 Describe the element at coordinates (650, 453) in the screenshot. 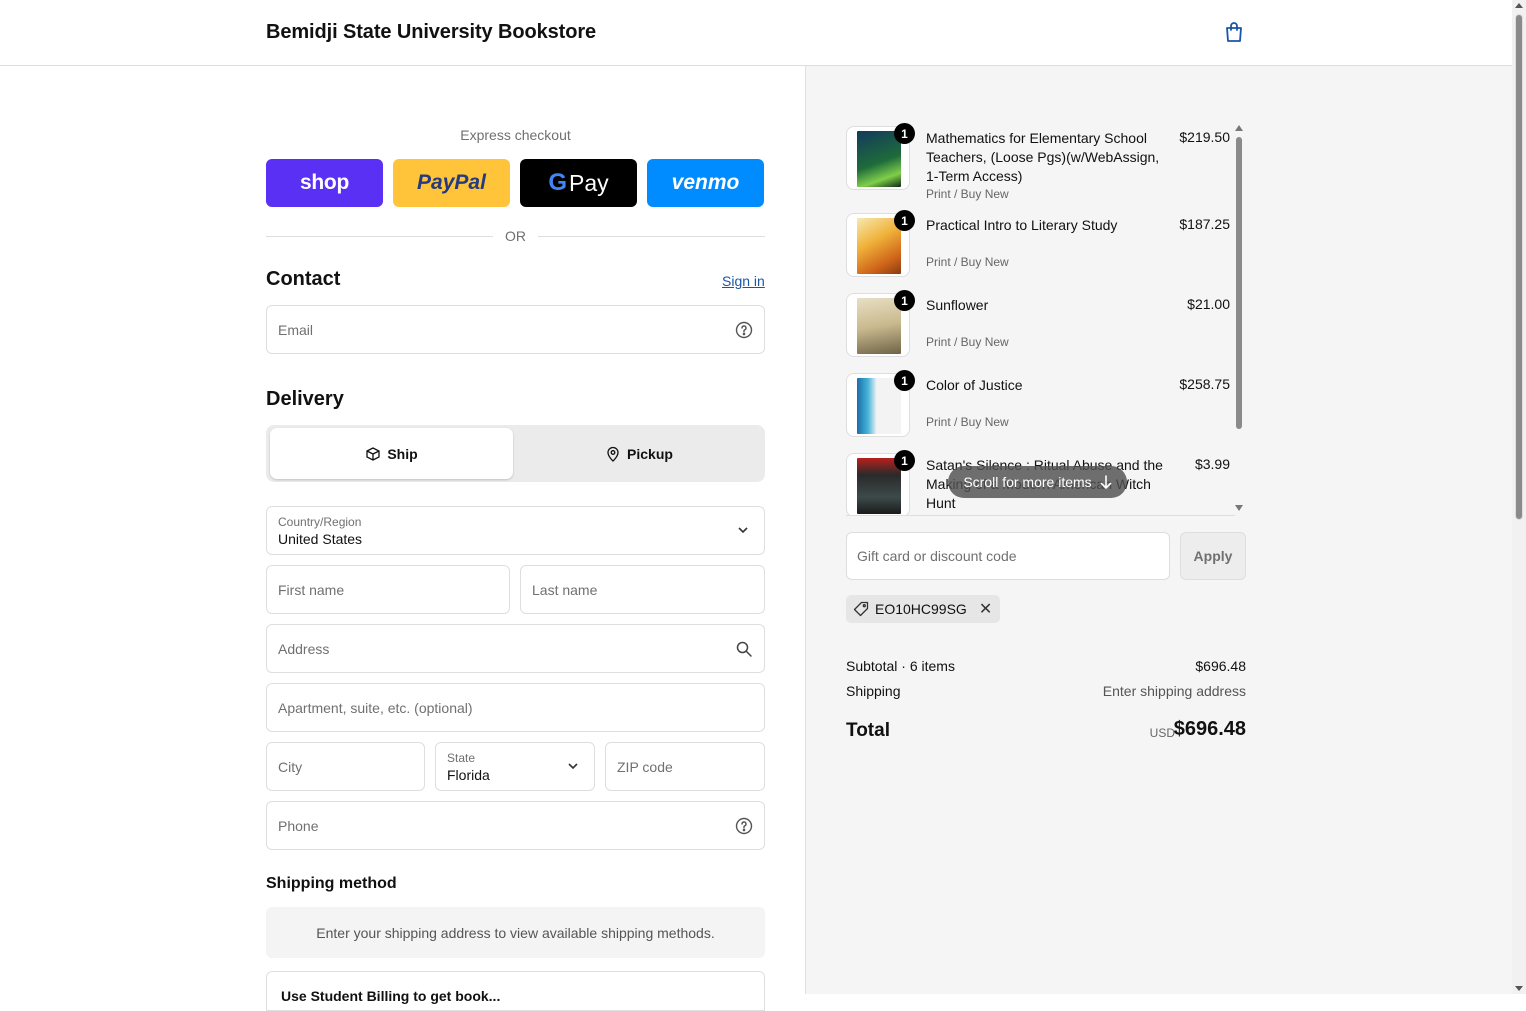

I see `pickup-label: Pickup` at that location.